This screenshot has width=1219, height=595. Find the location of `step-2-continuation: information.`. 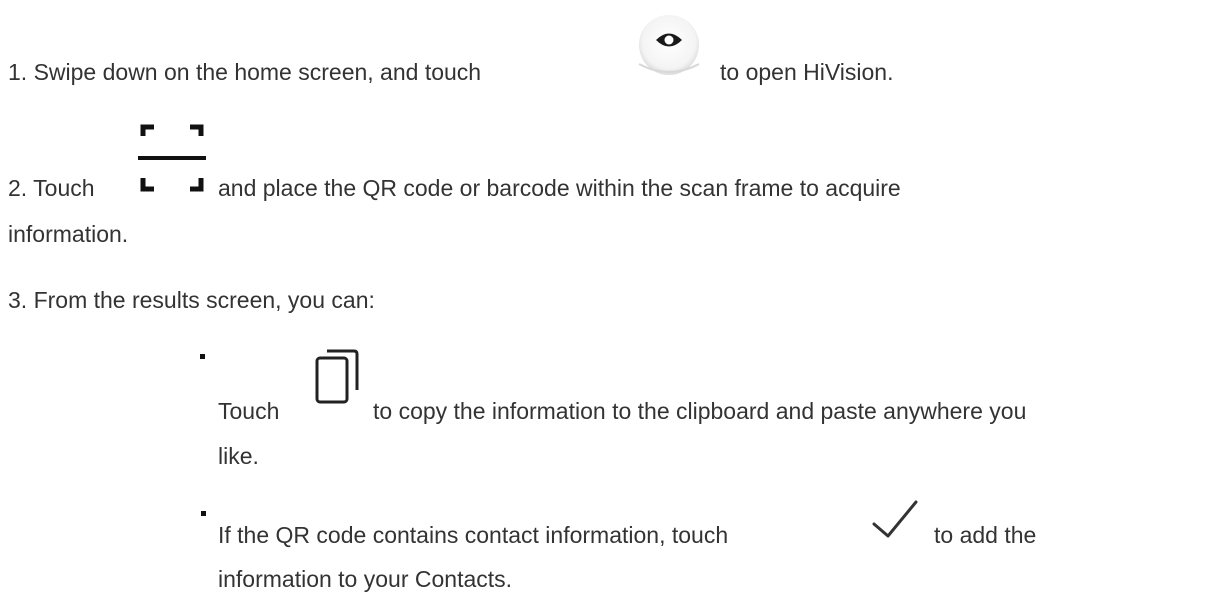

step-2-continuation: information. is located at coordinates (68, 234).